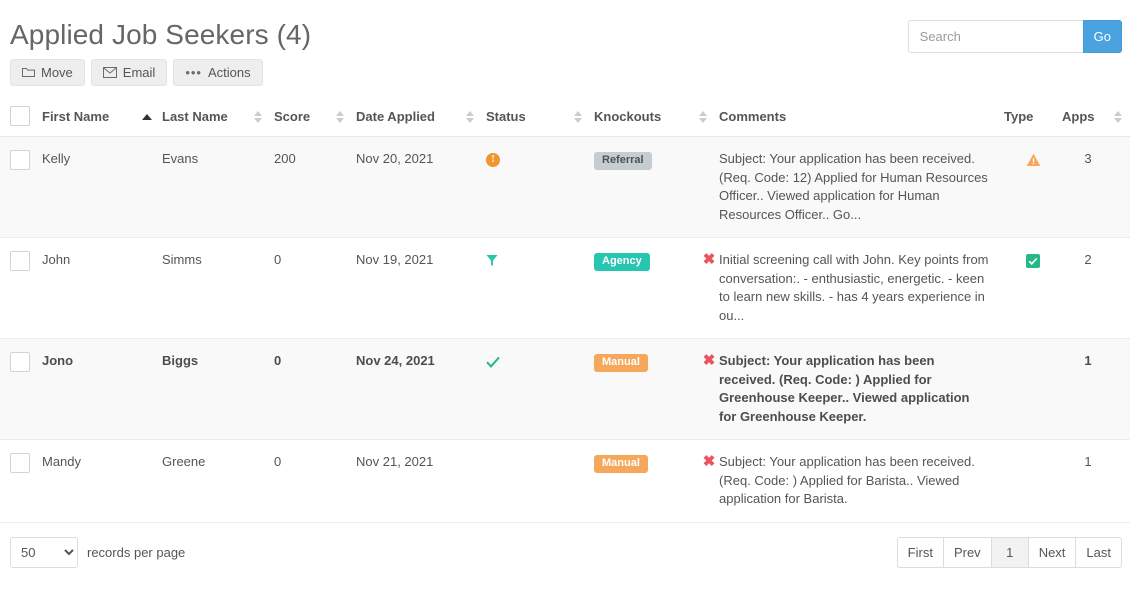 The width and height of the screenshot is (1130, 609). What do you see at coordinates (1102, 36) in the screenshot?
I see `search-go-button: Go` at bounding box center [1102, 36].